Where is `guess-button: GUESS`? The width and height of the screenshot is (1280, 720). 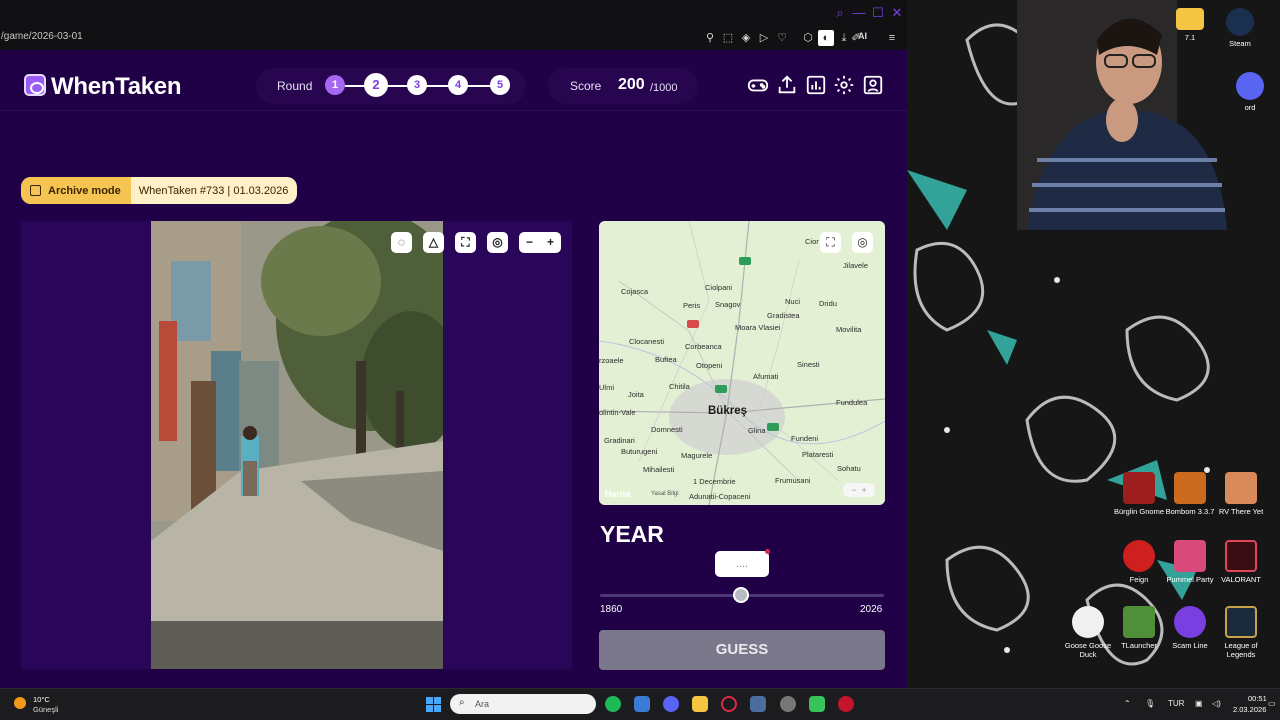
guess-button: GUESS is located at coordinates (742, 650).